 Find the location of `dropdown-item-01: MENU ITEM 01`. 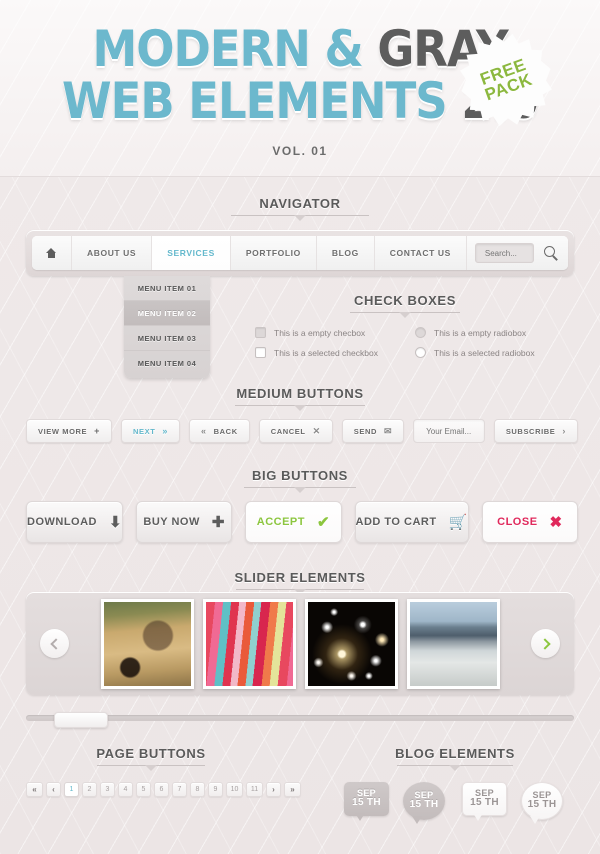

dropdown-item-01: MENU ITEM 01 is located at coordinates (167, 288).